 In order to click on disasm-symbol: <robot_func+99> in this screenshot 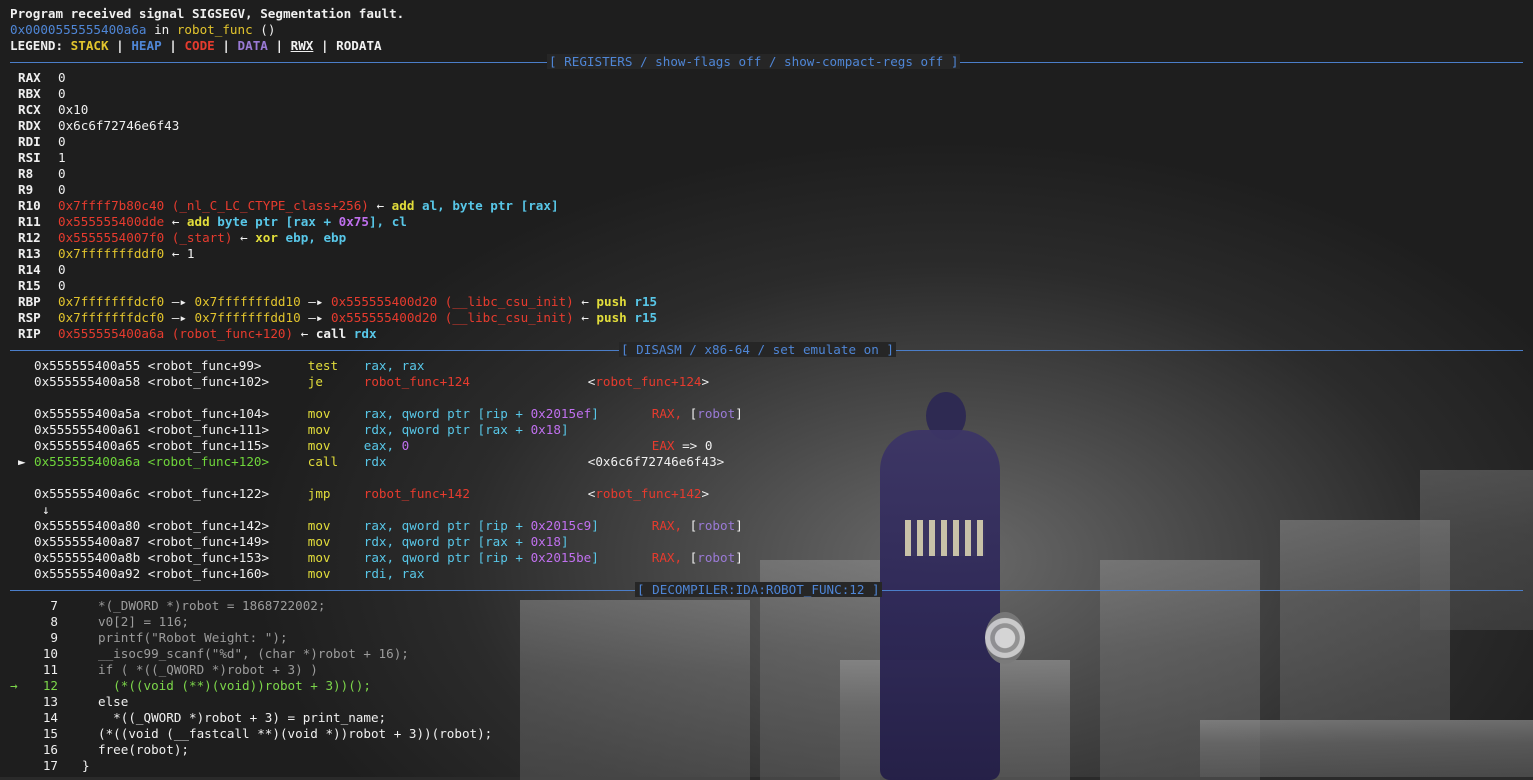, I will do `click(204, 365)`.